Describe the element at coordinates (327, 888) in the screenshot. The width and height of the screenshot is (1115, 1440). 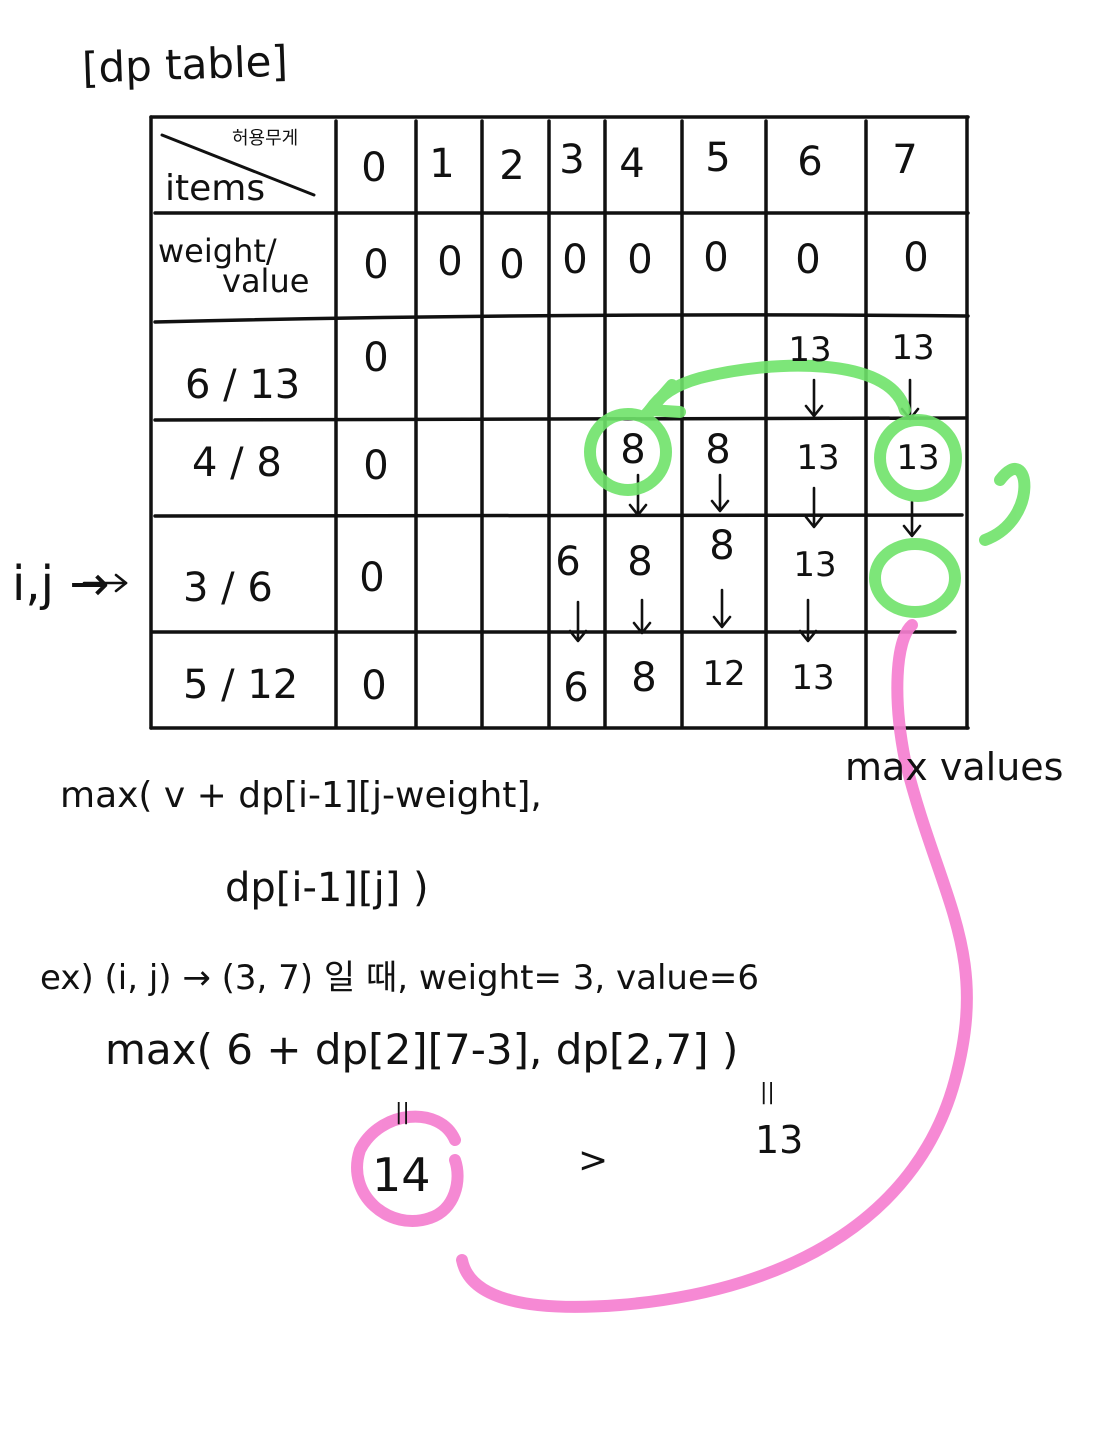
I see `formula-line-2: dp[i-1][j] )` at that location.